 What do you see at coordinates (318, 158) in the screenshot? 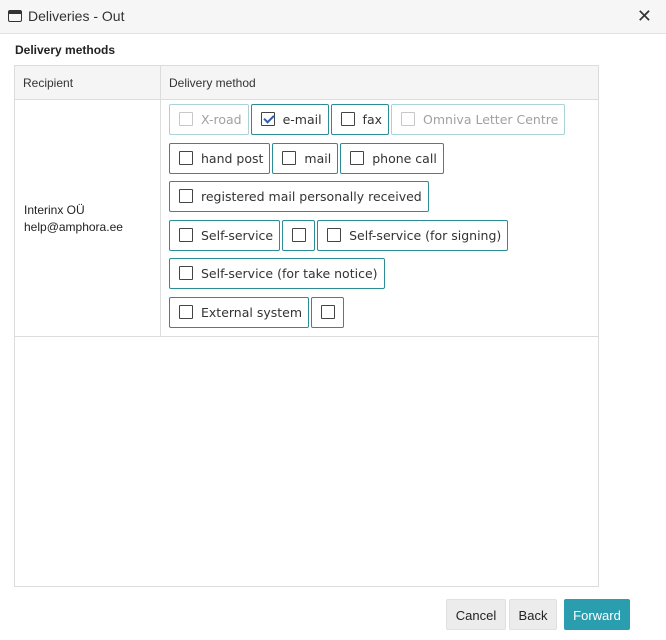
I see `delivery-option-label: mail` at bounding box center [318, 158].